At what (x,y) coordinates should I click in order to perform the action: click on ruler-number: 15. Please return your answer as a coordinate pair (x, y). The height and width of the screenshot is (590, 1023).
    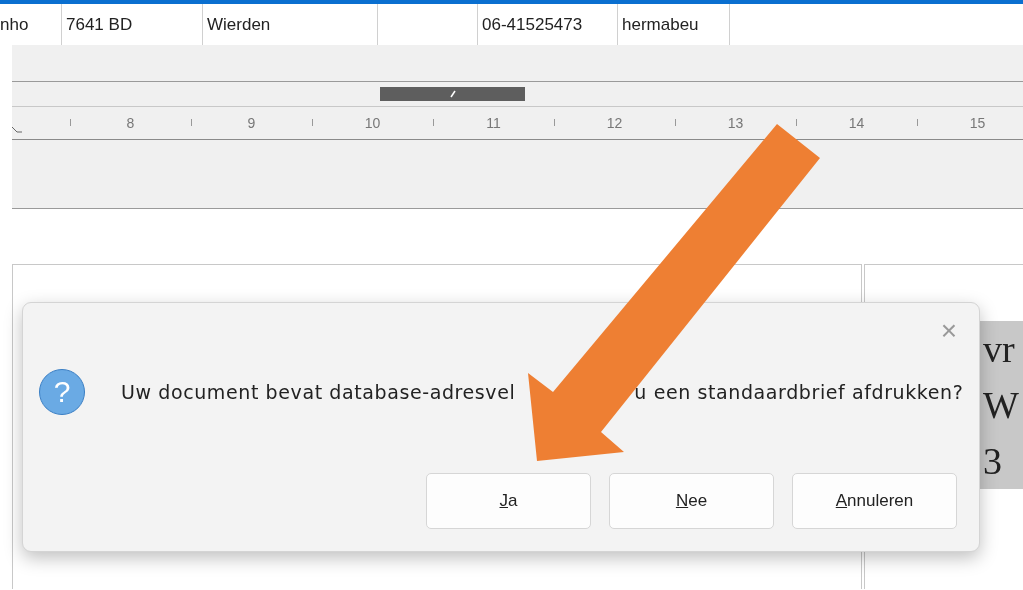
    Looking at the image, I should click on (977, 123).